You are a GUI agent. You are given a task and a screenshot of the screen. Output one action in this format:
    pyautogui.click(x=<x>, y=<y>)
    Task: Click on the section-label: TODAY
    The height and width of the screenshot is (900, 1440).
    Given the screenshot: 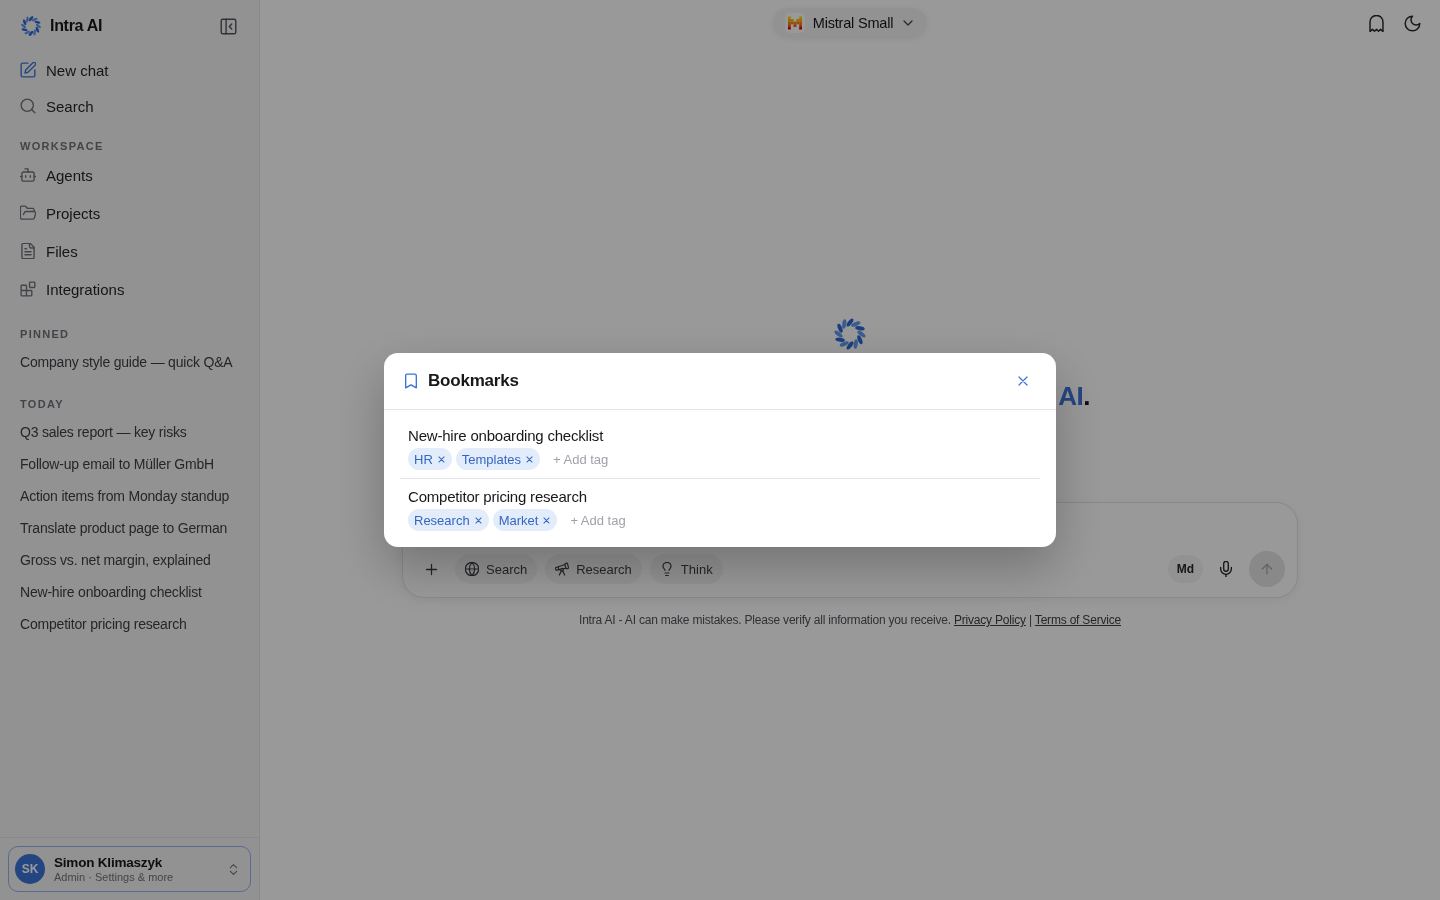 What is the action you would take?
    pyautogui.click(x=42, y=404)
    